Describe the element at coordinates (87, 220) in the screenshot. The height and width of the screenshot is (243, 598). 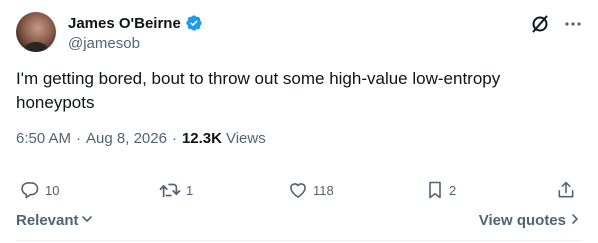
I see `chevron-down-icon` at that location.